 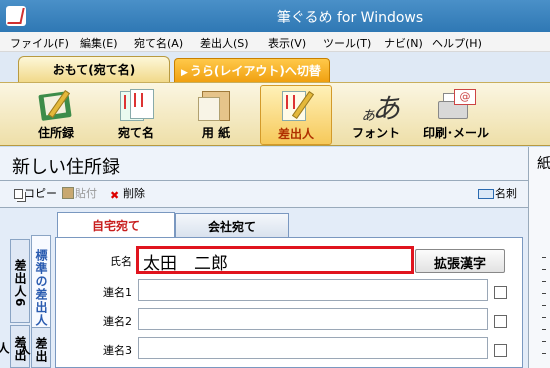 I want to click on title-bar: 筆ぐるめ for Windows, so click(x=275, y=16).